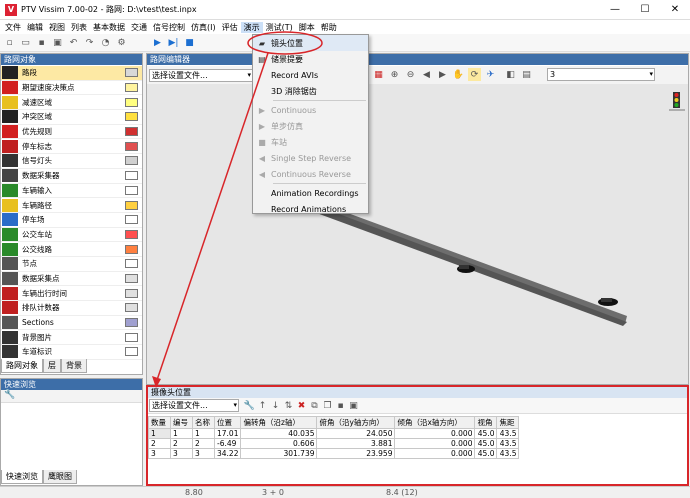 The width and height of the screenshot is (690, 498). Describe the element at coordinates (52, 366) in the screenshot. I see `tab-1: 层` at that location.